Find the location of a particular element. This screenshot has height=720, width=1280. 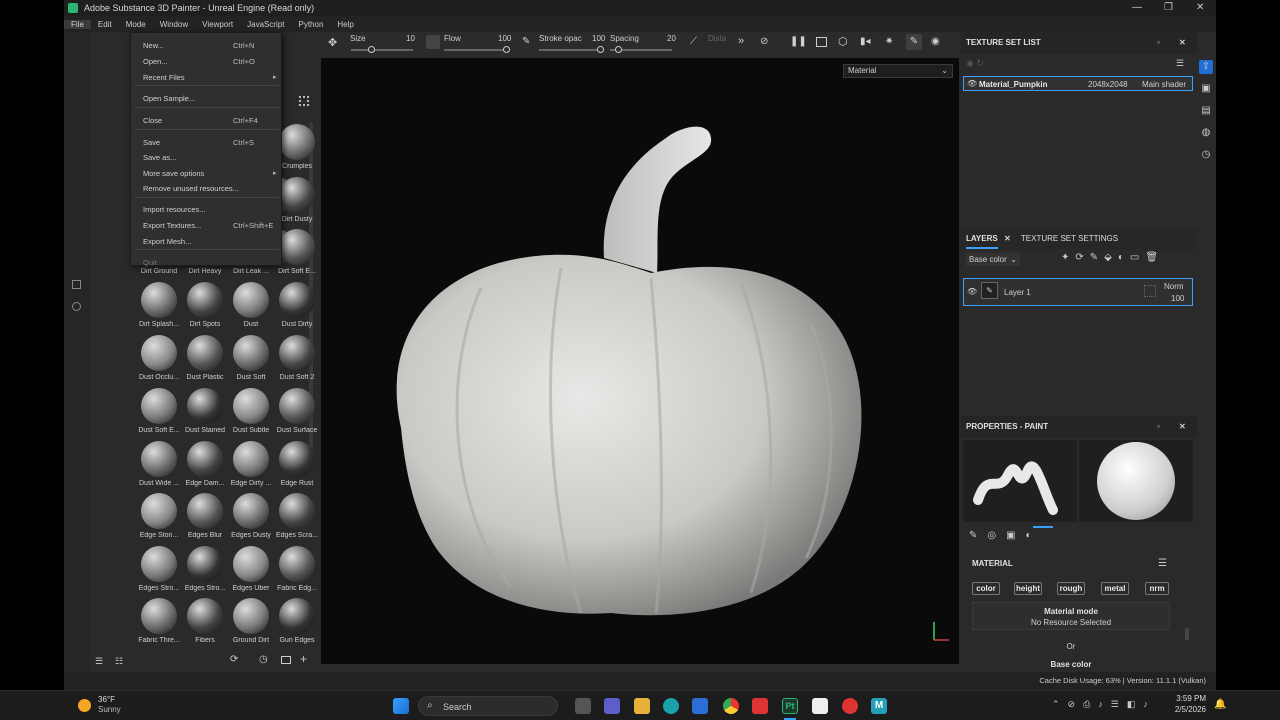

property-tabs-icons: ✎◎▣◐ is located at coordinates (1005, 535).